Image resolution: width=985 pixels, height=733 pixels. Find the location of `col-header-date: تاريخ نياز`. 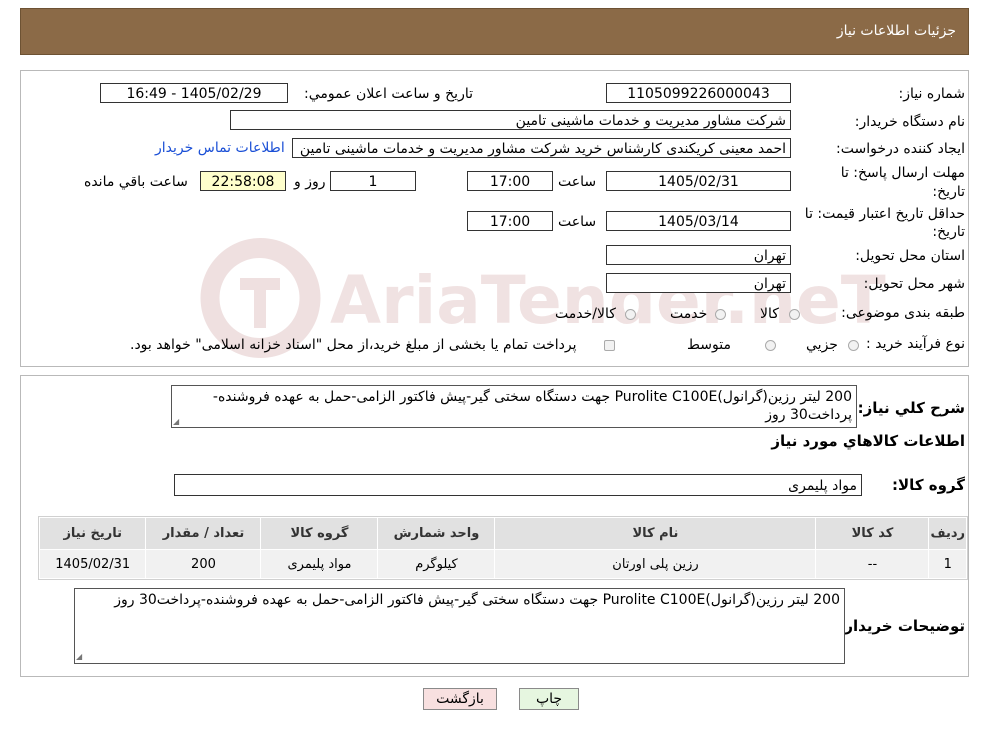

col-header-date: تاريخ نياز is located at coordinates (92, 533).